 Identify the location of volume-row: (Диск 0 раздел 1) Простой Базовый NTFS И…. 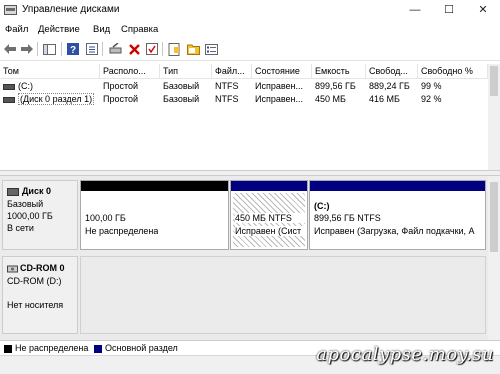
(245, 99).